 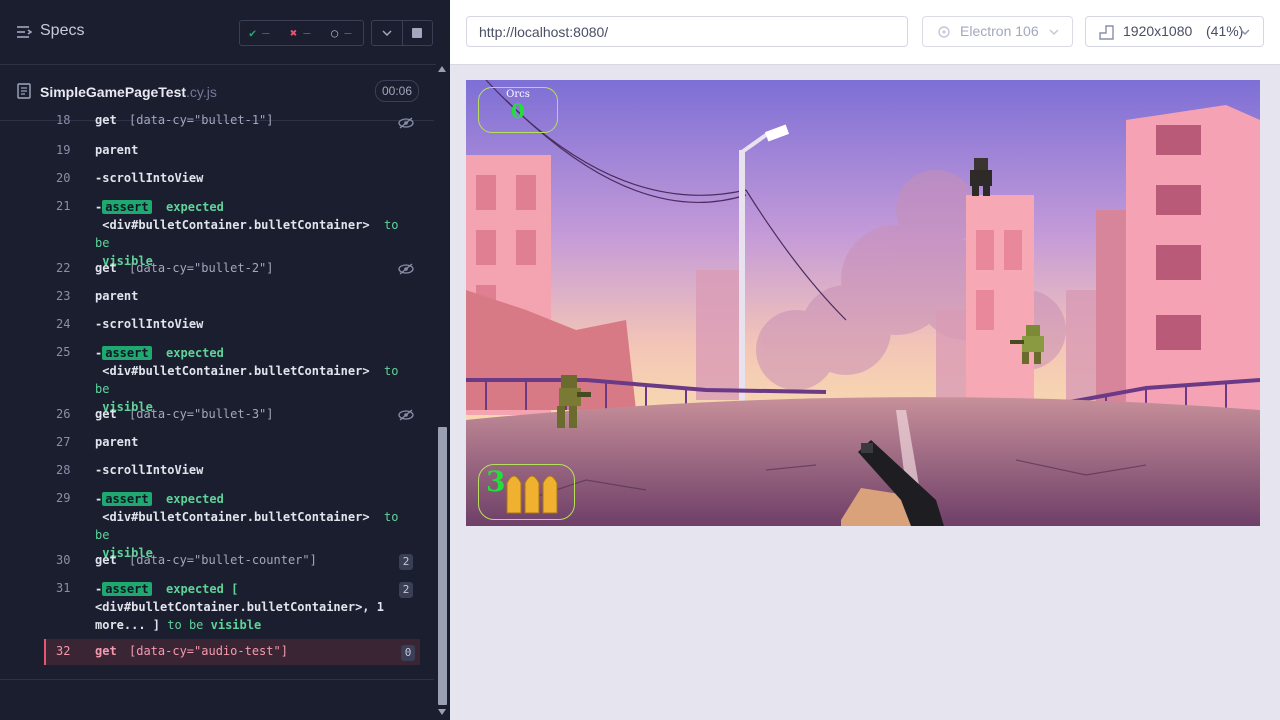 What do you see at coordinates (210, 473) in the screenshot?
I see `command-row: 28 -scrollIntoView` at bounding box center [210, 473].